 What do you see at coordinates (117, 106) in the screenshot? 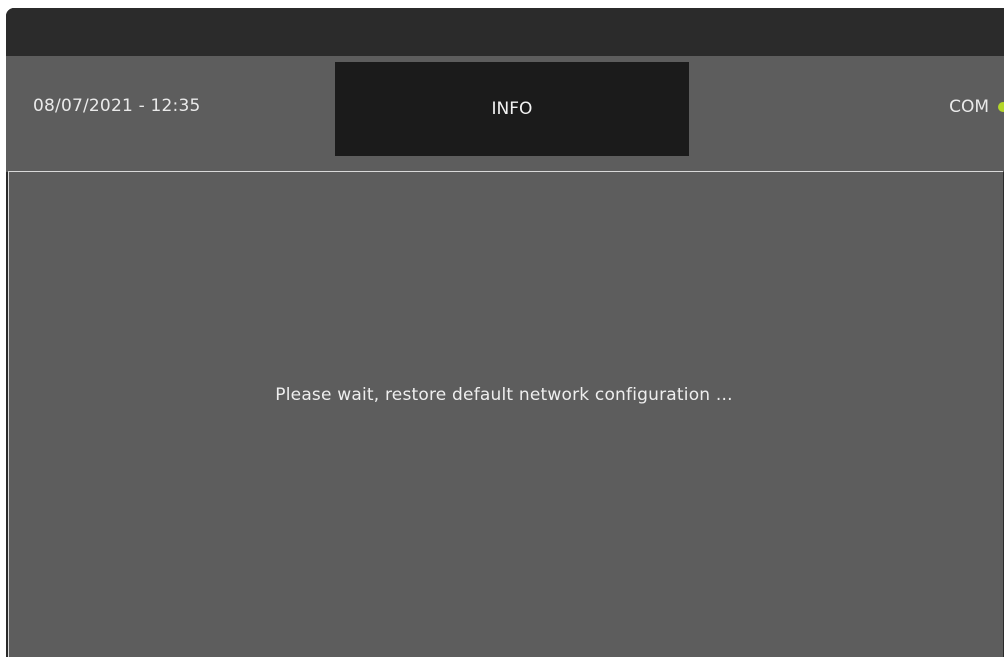
I see `datetime-display: 08/07/2021 - 12:35` at bounding box center [117, 106].